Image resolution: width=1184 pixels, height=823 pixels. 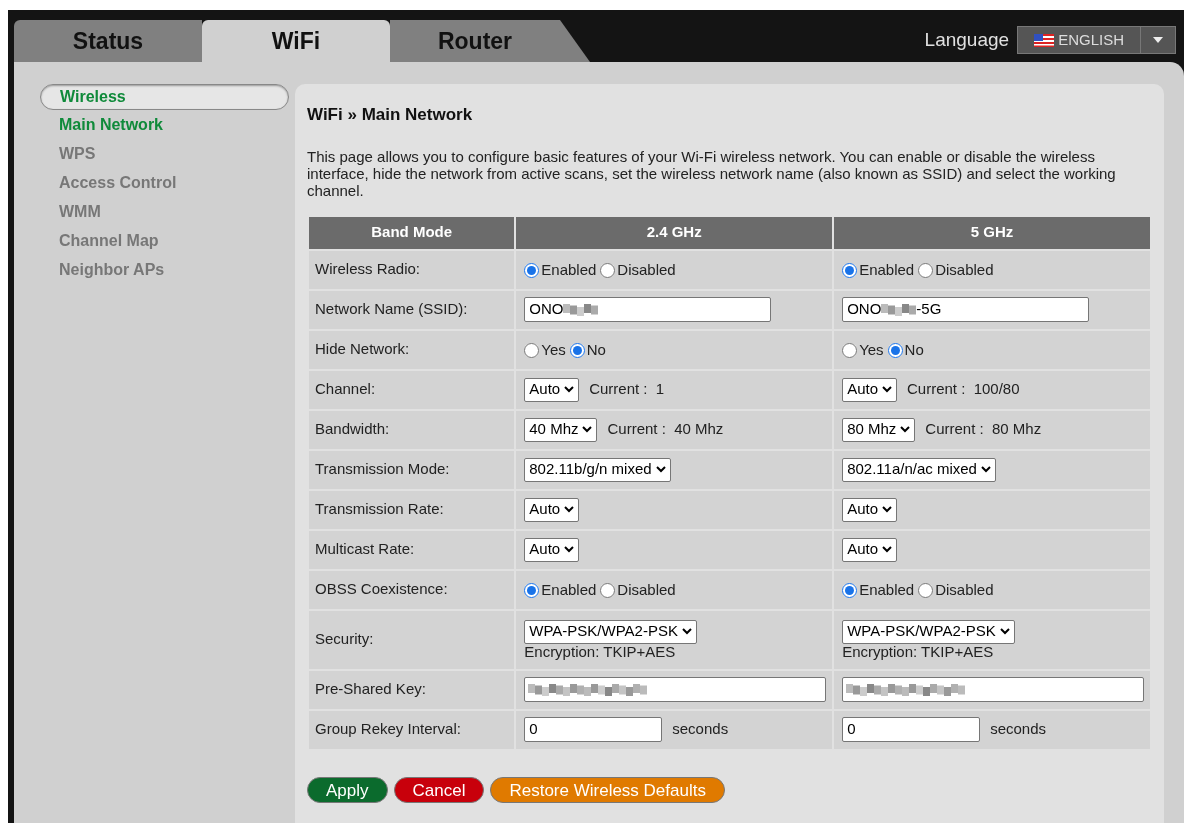 What do you see at coordinates (347, 789) in the screenshot?
I see `apply-button: Apply` at bounding box center [347, 789].